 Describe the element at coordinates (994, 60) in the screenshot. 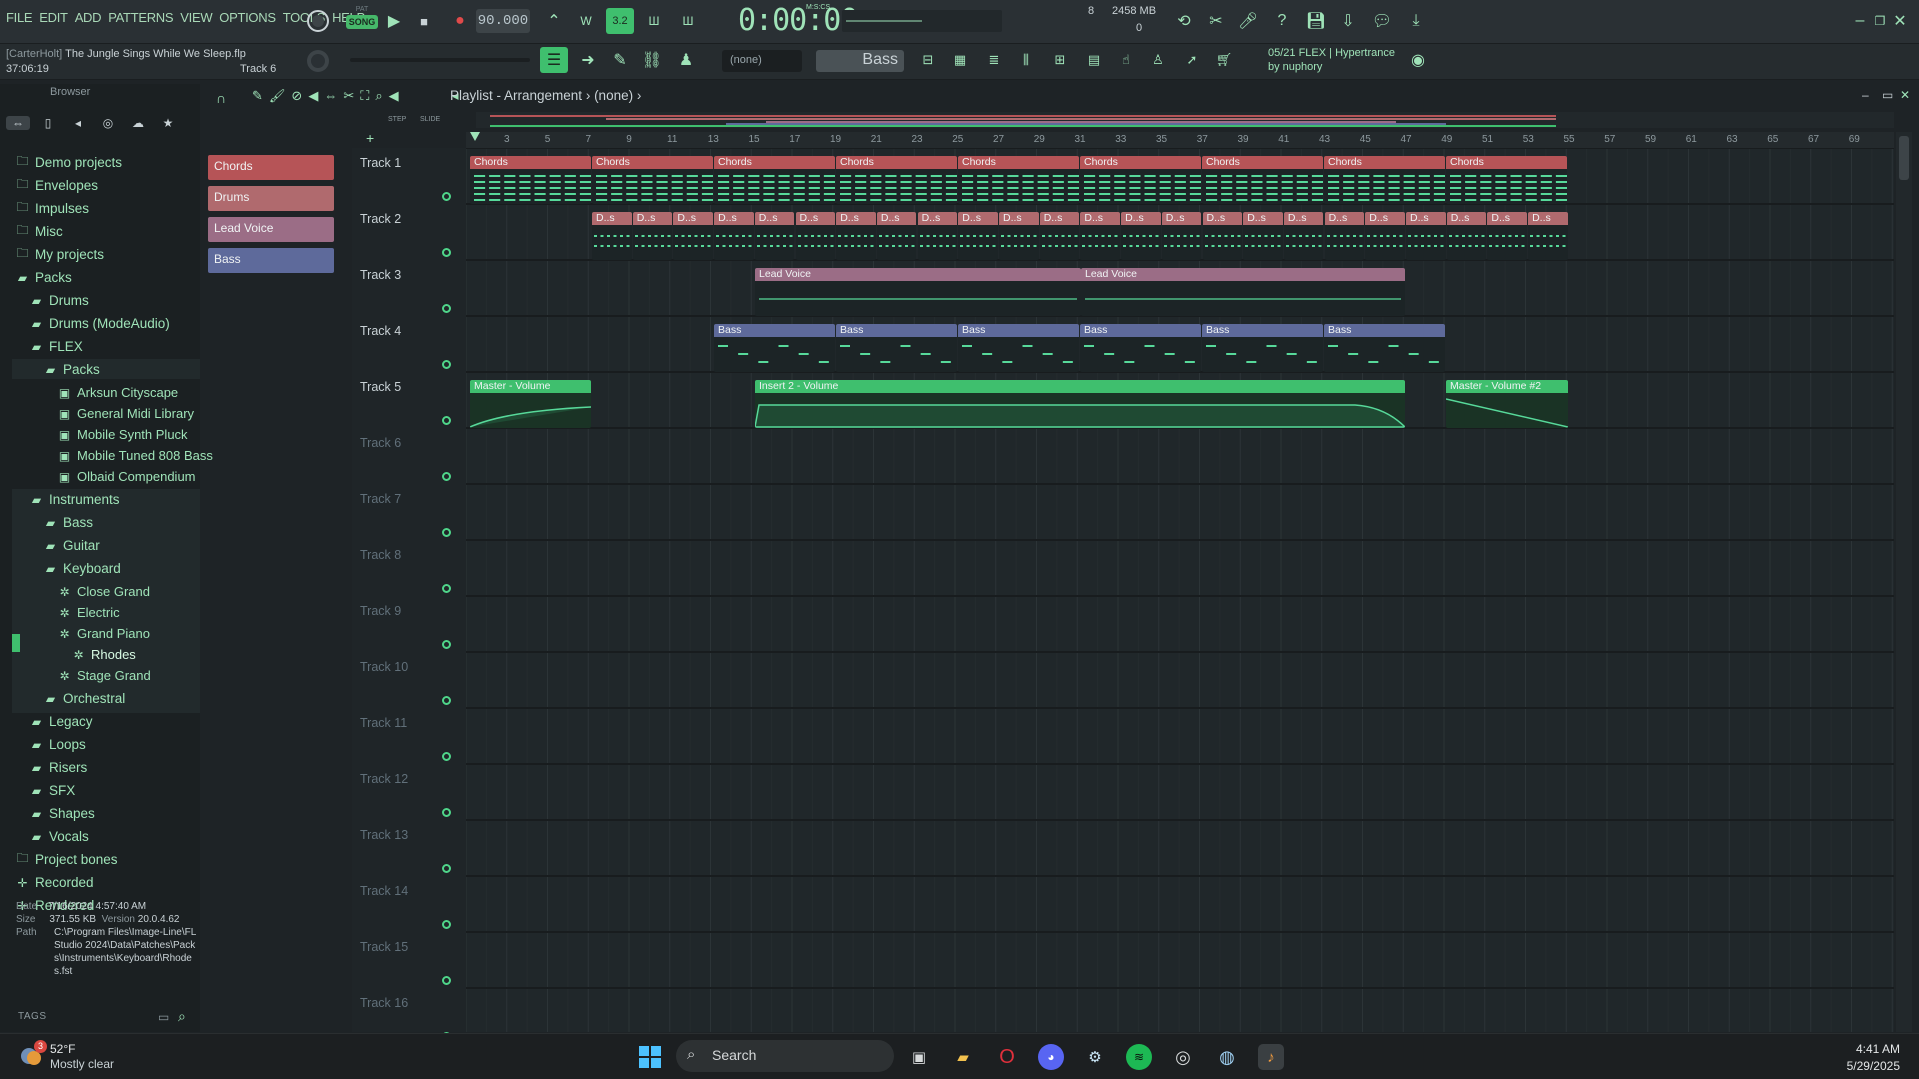

I see `channel-rack-button: ≣` at that location.